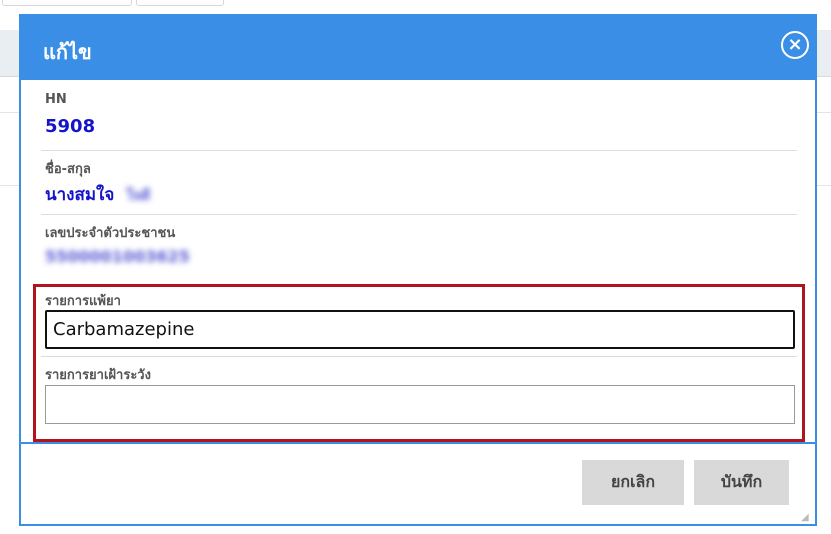 The width and height of the screenshot is (831, 534). What do you see at coordinates (70, 126) in the screenshot?
I see `hn-value: 5908` at bounding box center [70, 126].